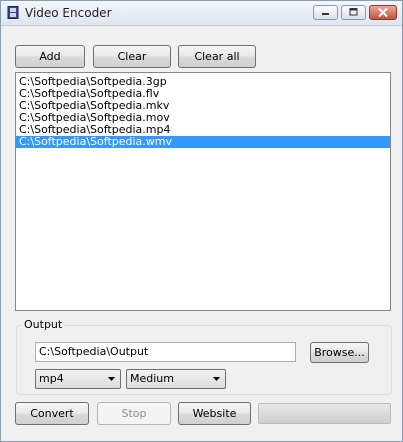  What do you see at coordinates (132, 56) in the screenshot?
I see `clear-button: Clear` at bounding box center [132, 56].